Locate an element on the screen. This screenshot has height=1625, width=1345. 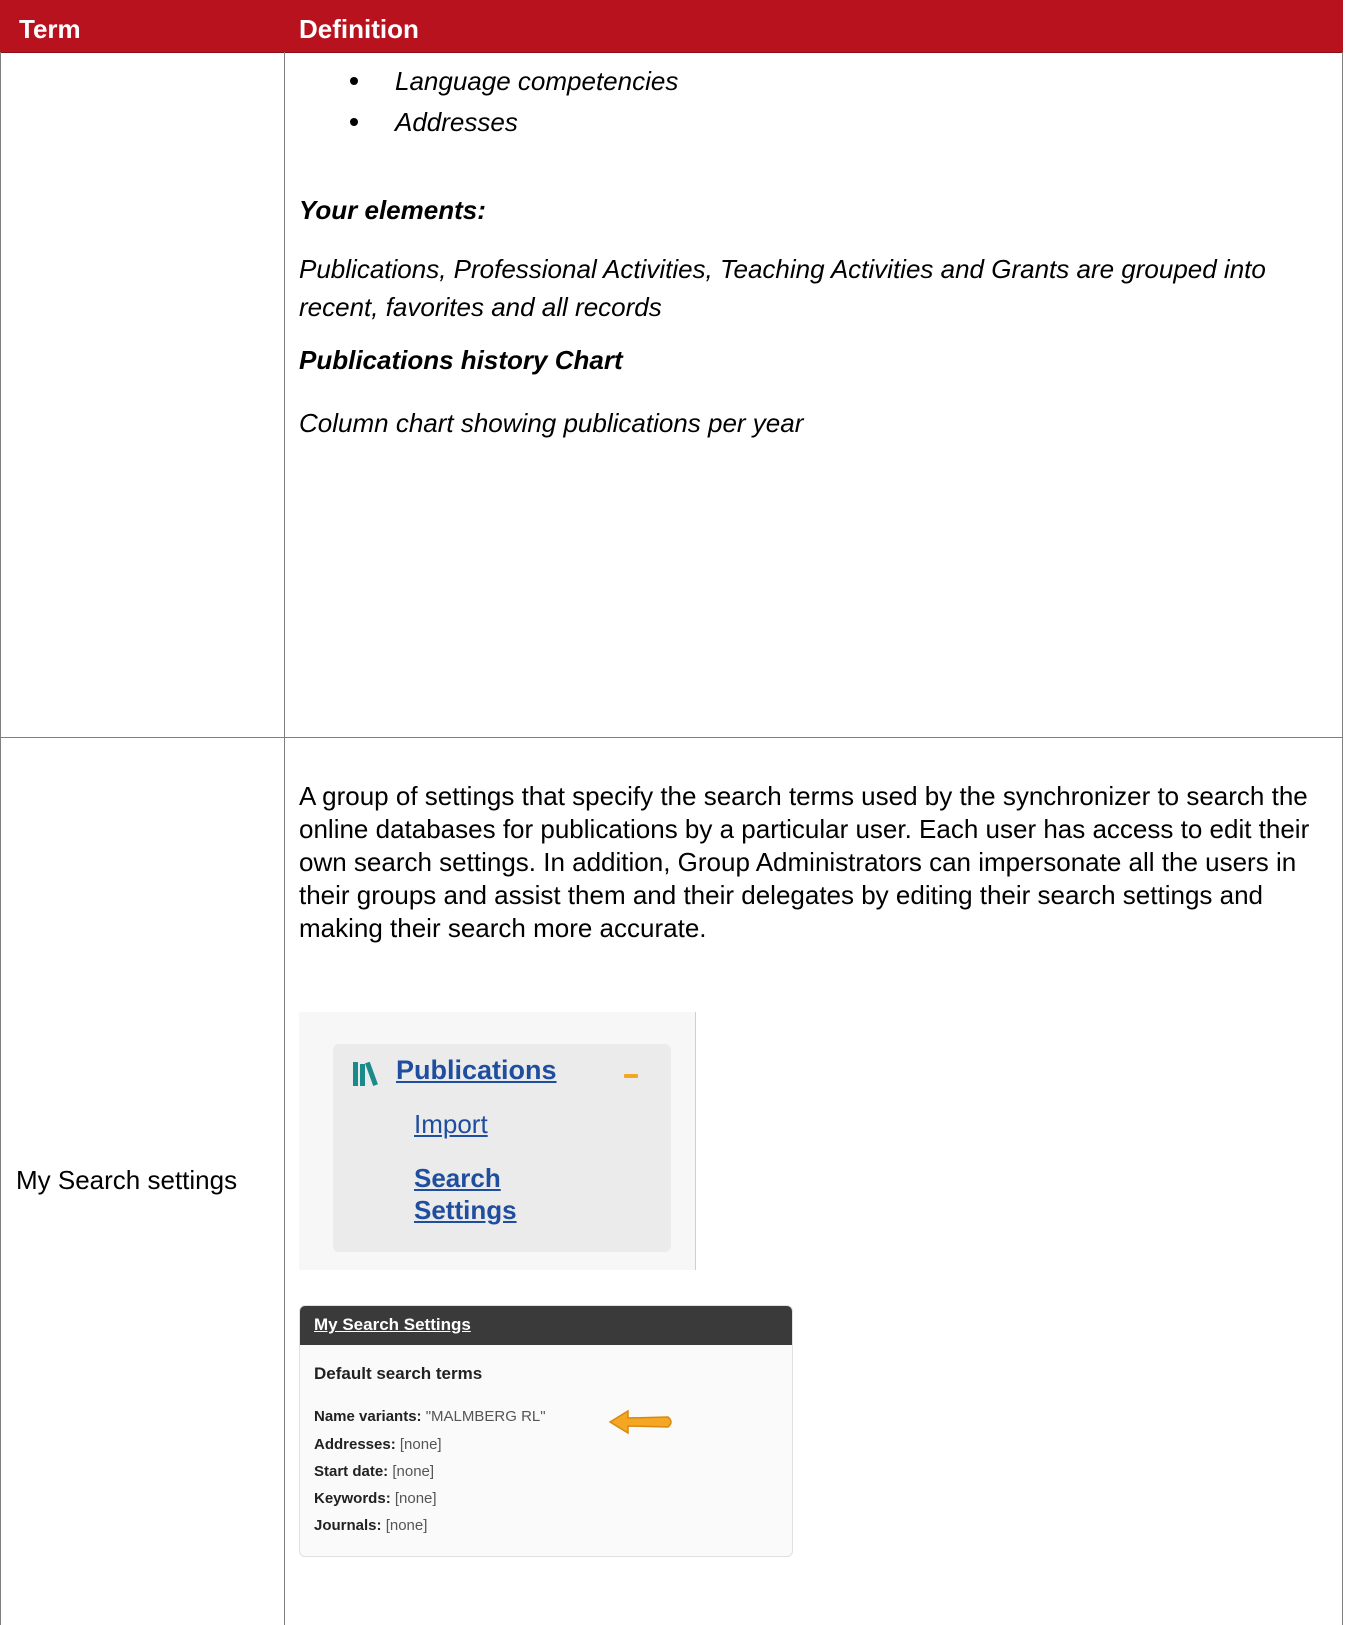
table-row-divider is located at coordinates (671, 737).